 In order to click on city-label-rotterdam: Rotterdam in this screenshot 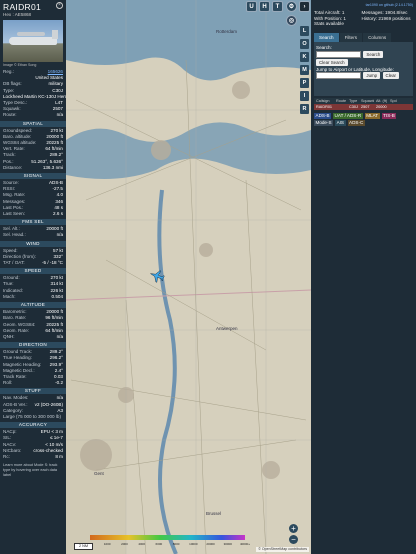, I will do `click(226, 31)`.